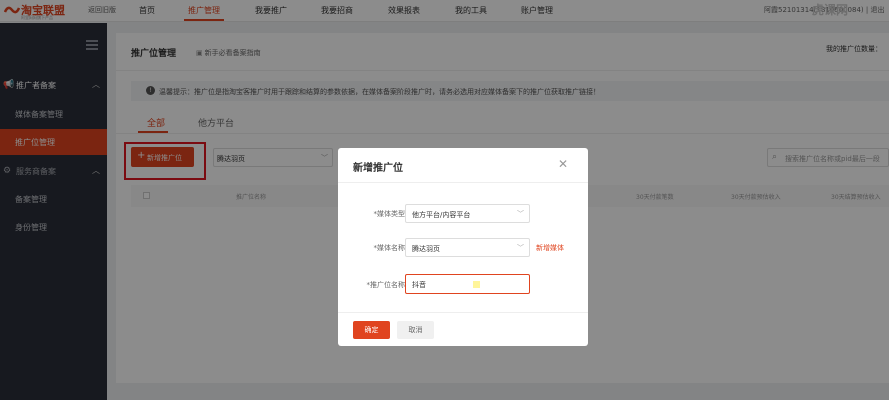 This screenshot has width=889, height=400. Describe the element at coordinates (467, 247) in the screenshot. I see `media-name-select: 腾达羽页 ﹀` at that location.